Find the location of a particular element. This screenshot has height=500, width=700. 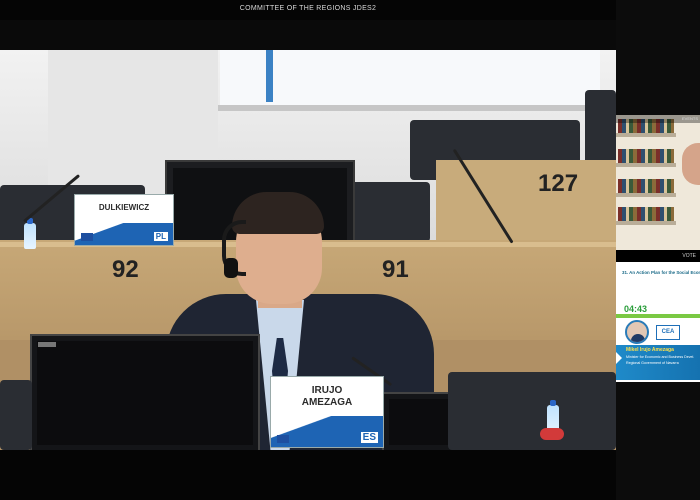

nameplate-name-line2: AMEZAGA is located at coordinates (327, 402).